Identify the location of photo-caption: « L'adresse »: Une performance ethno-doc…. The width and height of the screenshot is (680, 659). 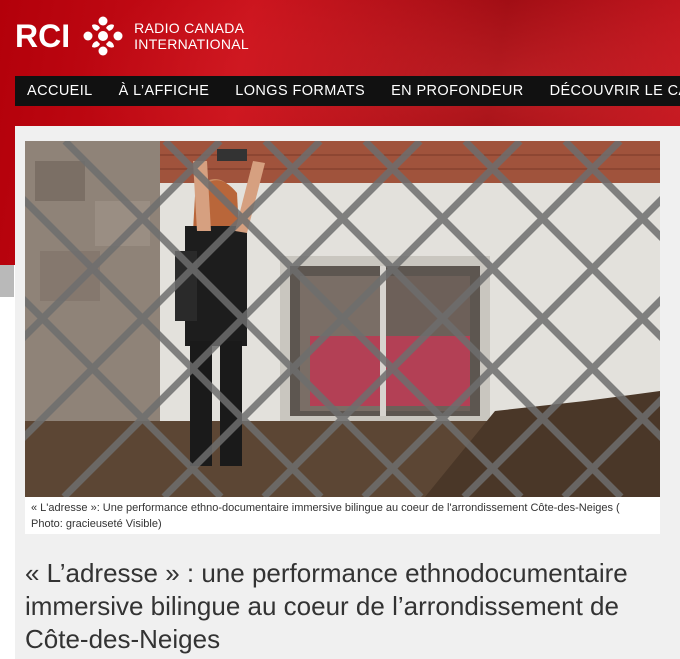
(342, 515).